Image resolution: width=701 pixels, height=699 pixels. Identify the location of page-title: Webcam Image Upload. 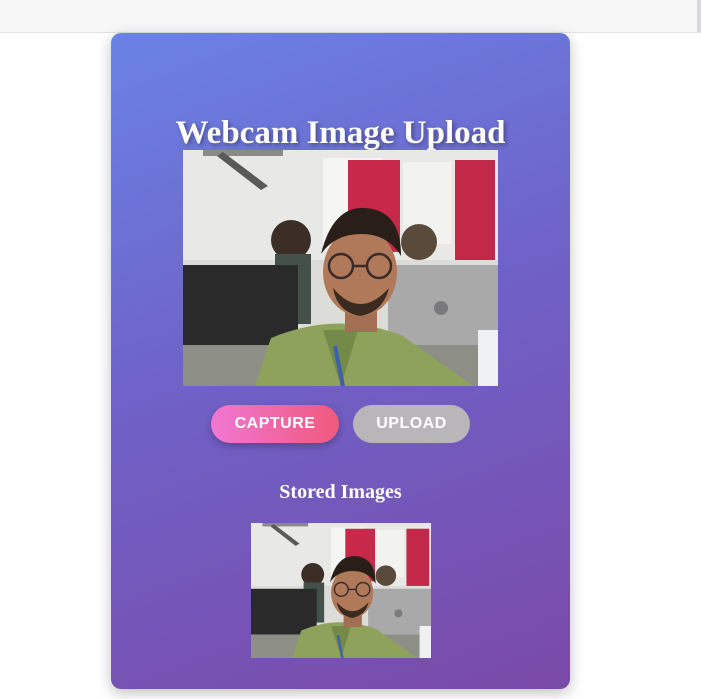
(340, 133).